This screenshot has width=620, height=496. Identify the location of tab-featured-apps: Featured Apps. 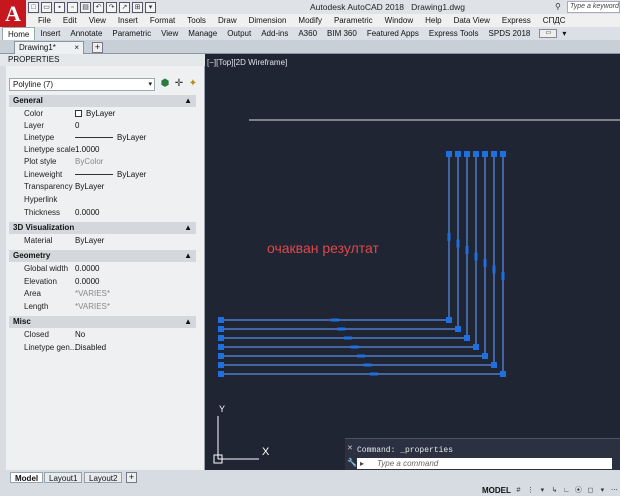
(393, 33).